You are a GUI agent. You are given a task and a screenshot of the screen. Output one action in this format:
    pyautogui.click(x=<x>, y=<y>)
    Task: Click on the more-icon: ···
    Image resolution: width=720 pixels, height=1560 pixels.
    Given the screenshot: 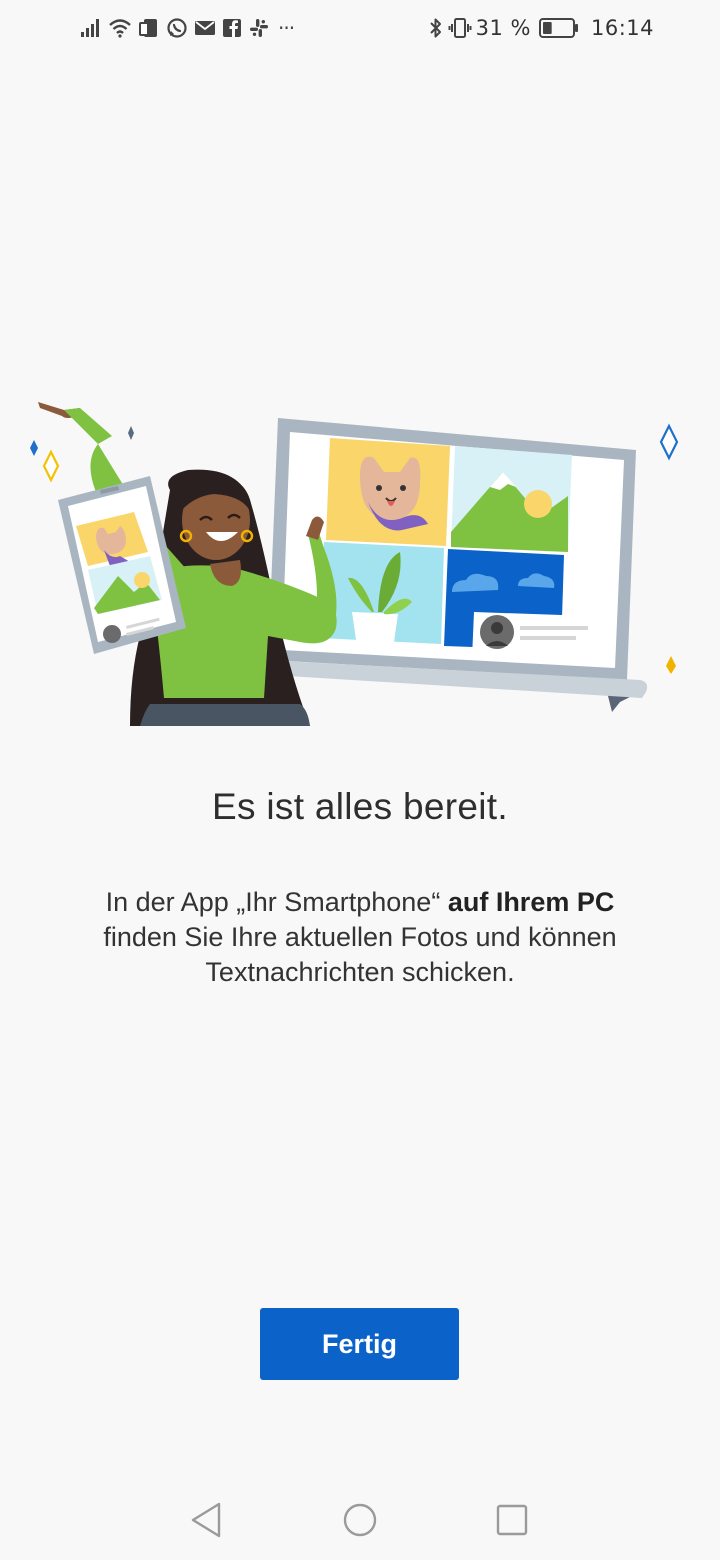 What is the action you would take?
    pyautogui.click(x=286, y=28)
    